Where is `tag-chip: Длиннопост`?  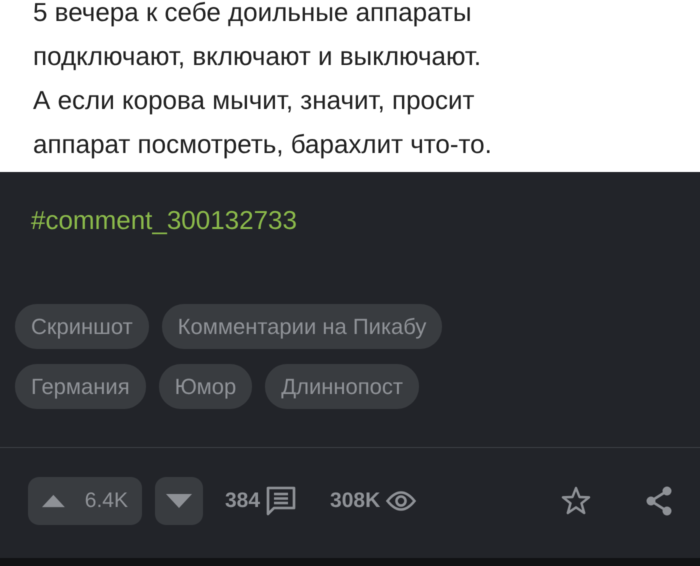 tag-chip: Длиннопост is located at coordinates (342, 386).